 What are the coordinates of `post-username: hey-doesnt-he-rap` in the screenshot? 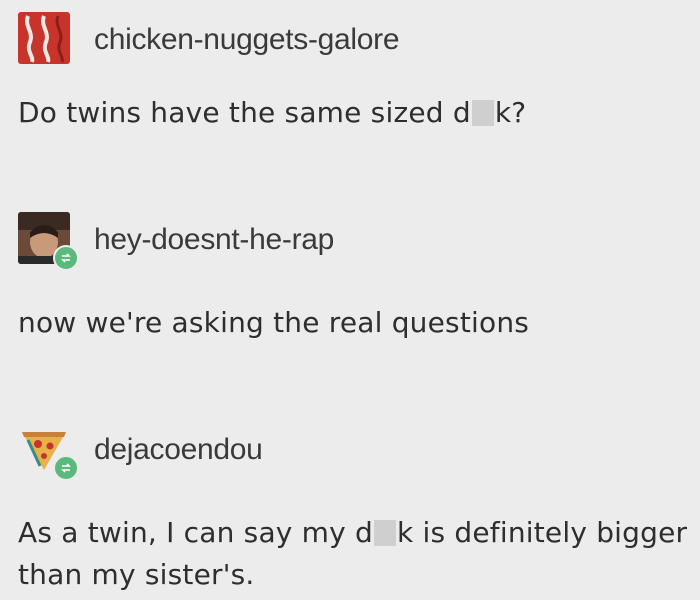 It's located at (214, 240).